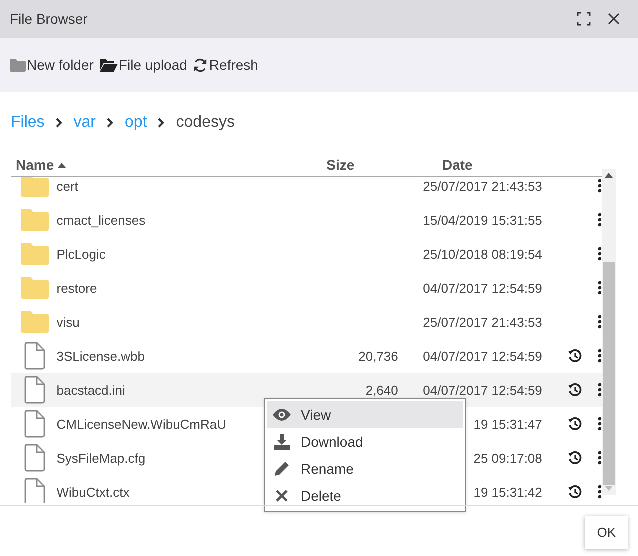 Image resolution: width=638 pixels, height=556 pixels. Describe the element at coordinates (282, 468) in the screenshot. I see `pencil-icon` at that location.